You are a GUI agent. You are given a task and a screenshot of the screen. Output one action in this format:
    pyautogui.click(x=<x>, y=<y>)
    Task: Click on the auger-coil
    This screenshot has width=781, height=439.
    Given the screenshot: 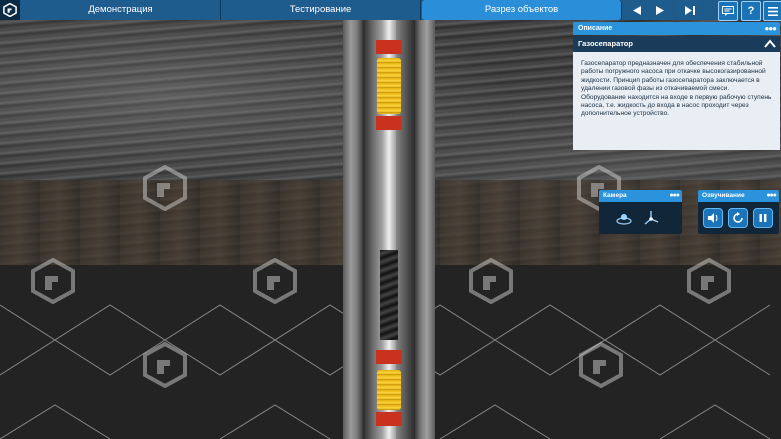 What is the action you would take?
    pyautogui.click(x=389, y=295)
    